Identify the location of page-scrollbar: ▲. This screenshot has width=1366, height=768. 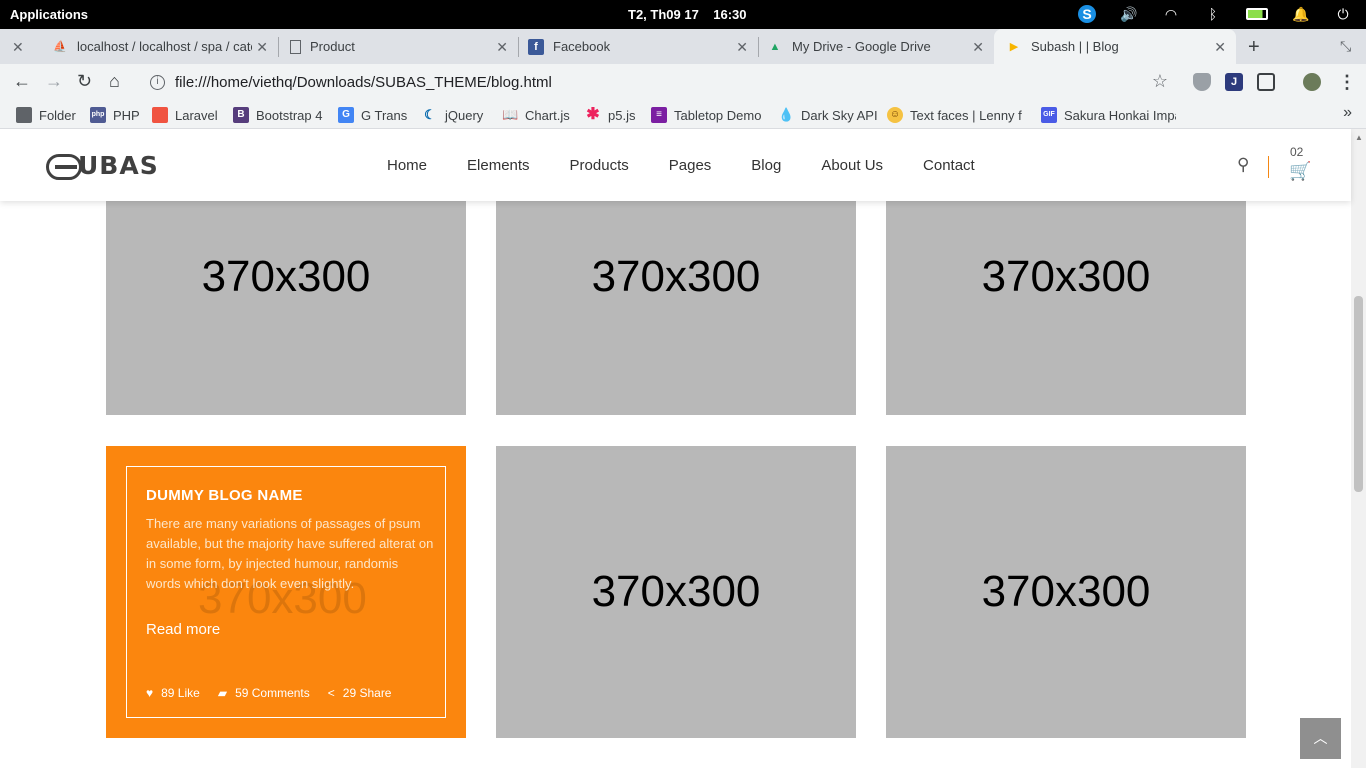
(1358, 448).